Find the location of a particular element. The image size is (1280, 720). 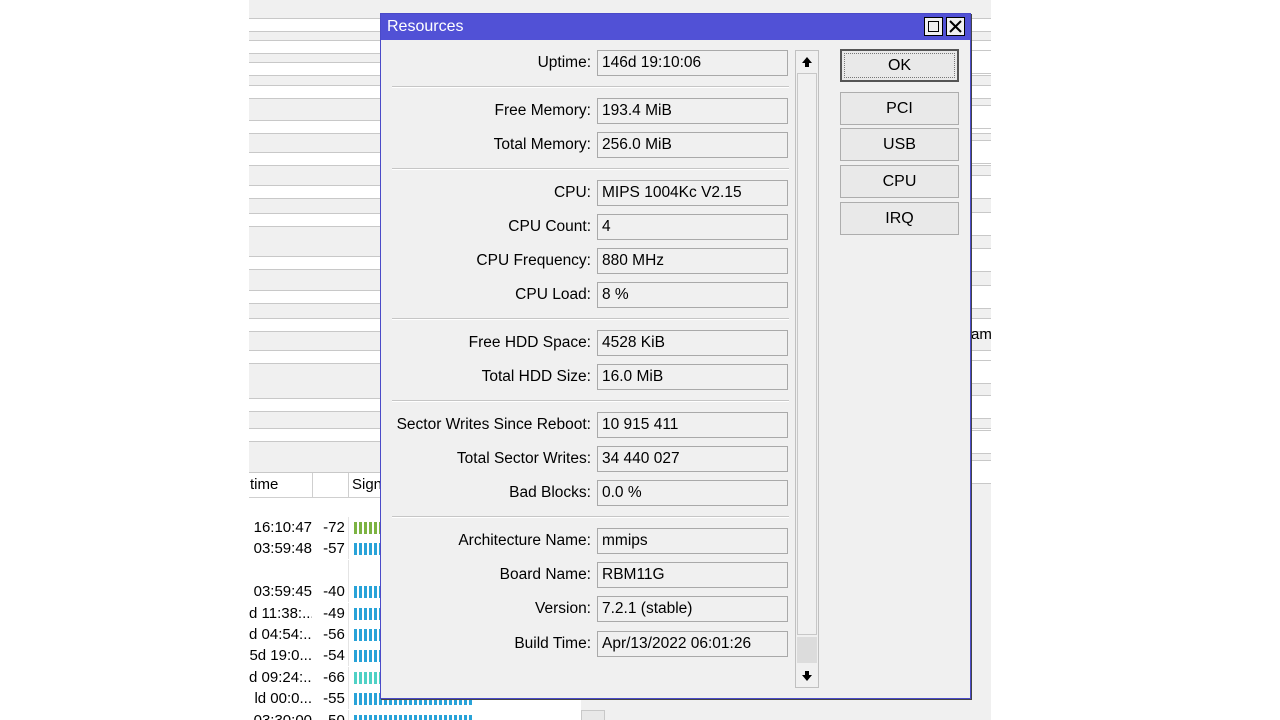

signal-strength-bar is located at coordinates (413, 717).